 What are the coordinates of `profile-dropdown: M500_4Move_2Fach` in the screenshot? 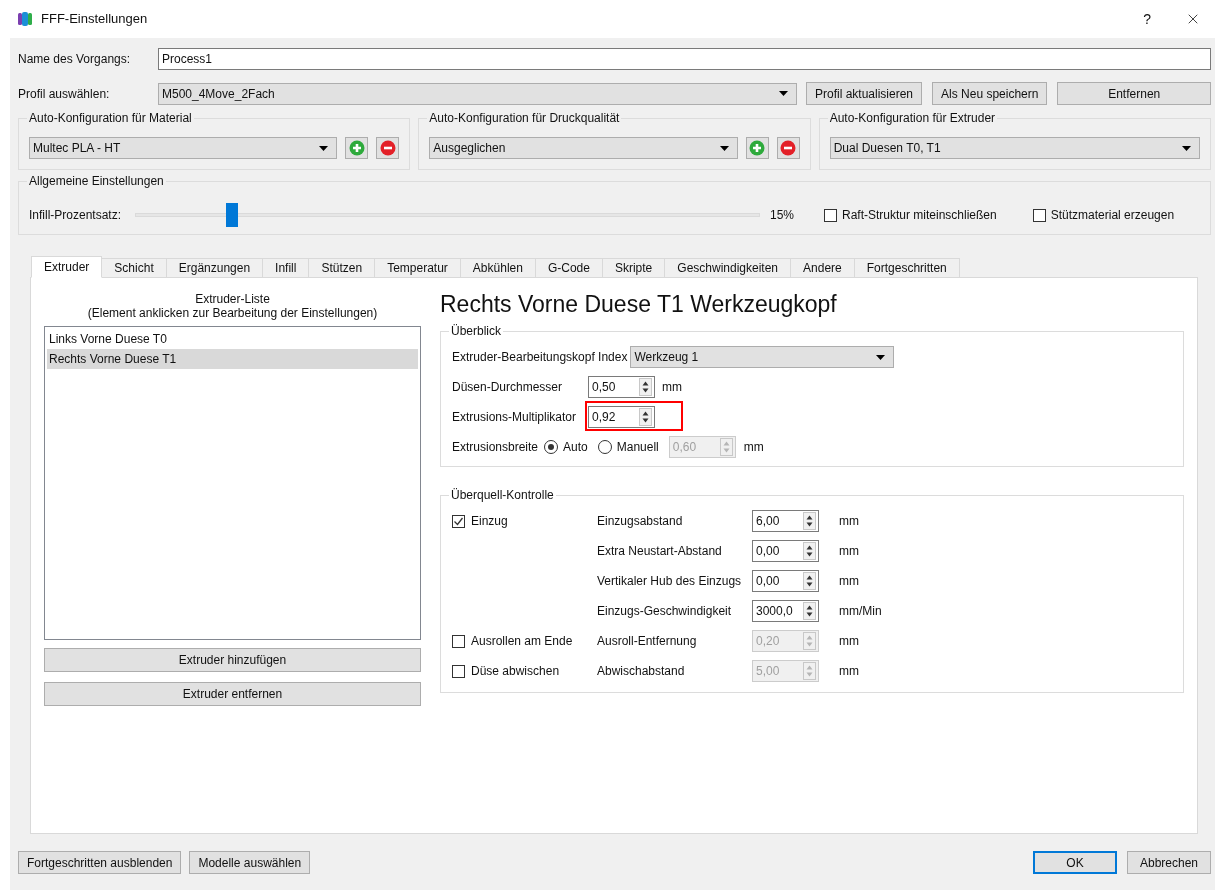 It's located at (477, 93).